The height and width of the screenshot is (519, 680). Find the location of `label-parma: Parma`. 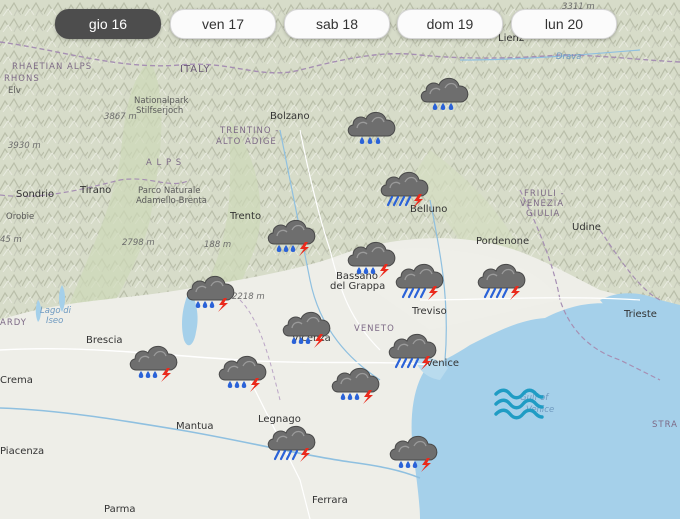

label-parma: Parma is located at coordinates (120, 509).